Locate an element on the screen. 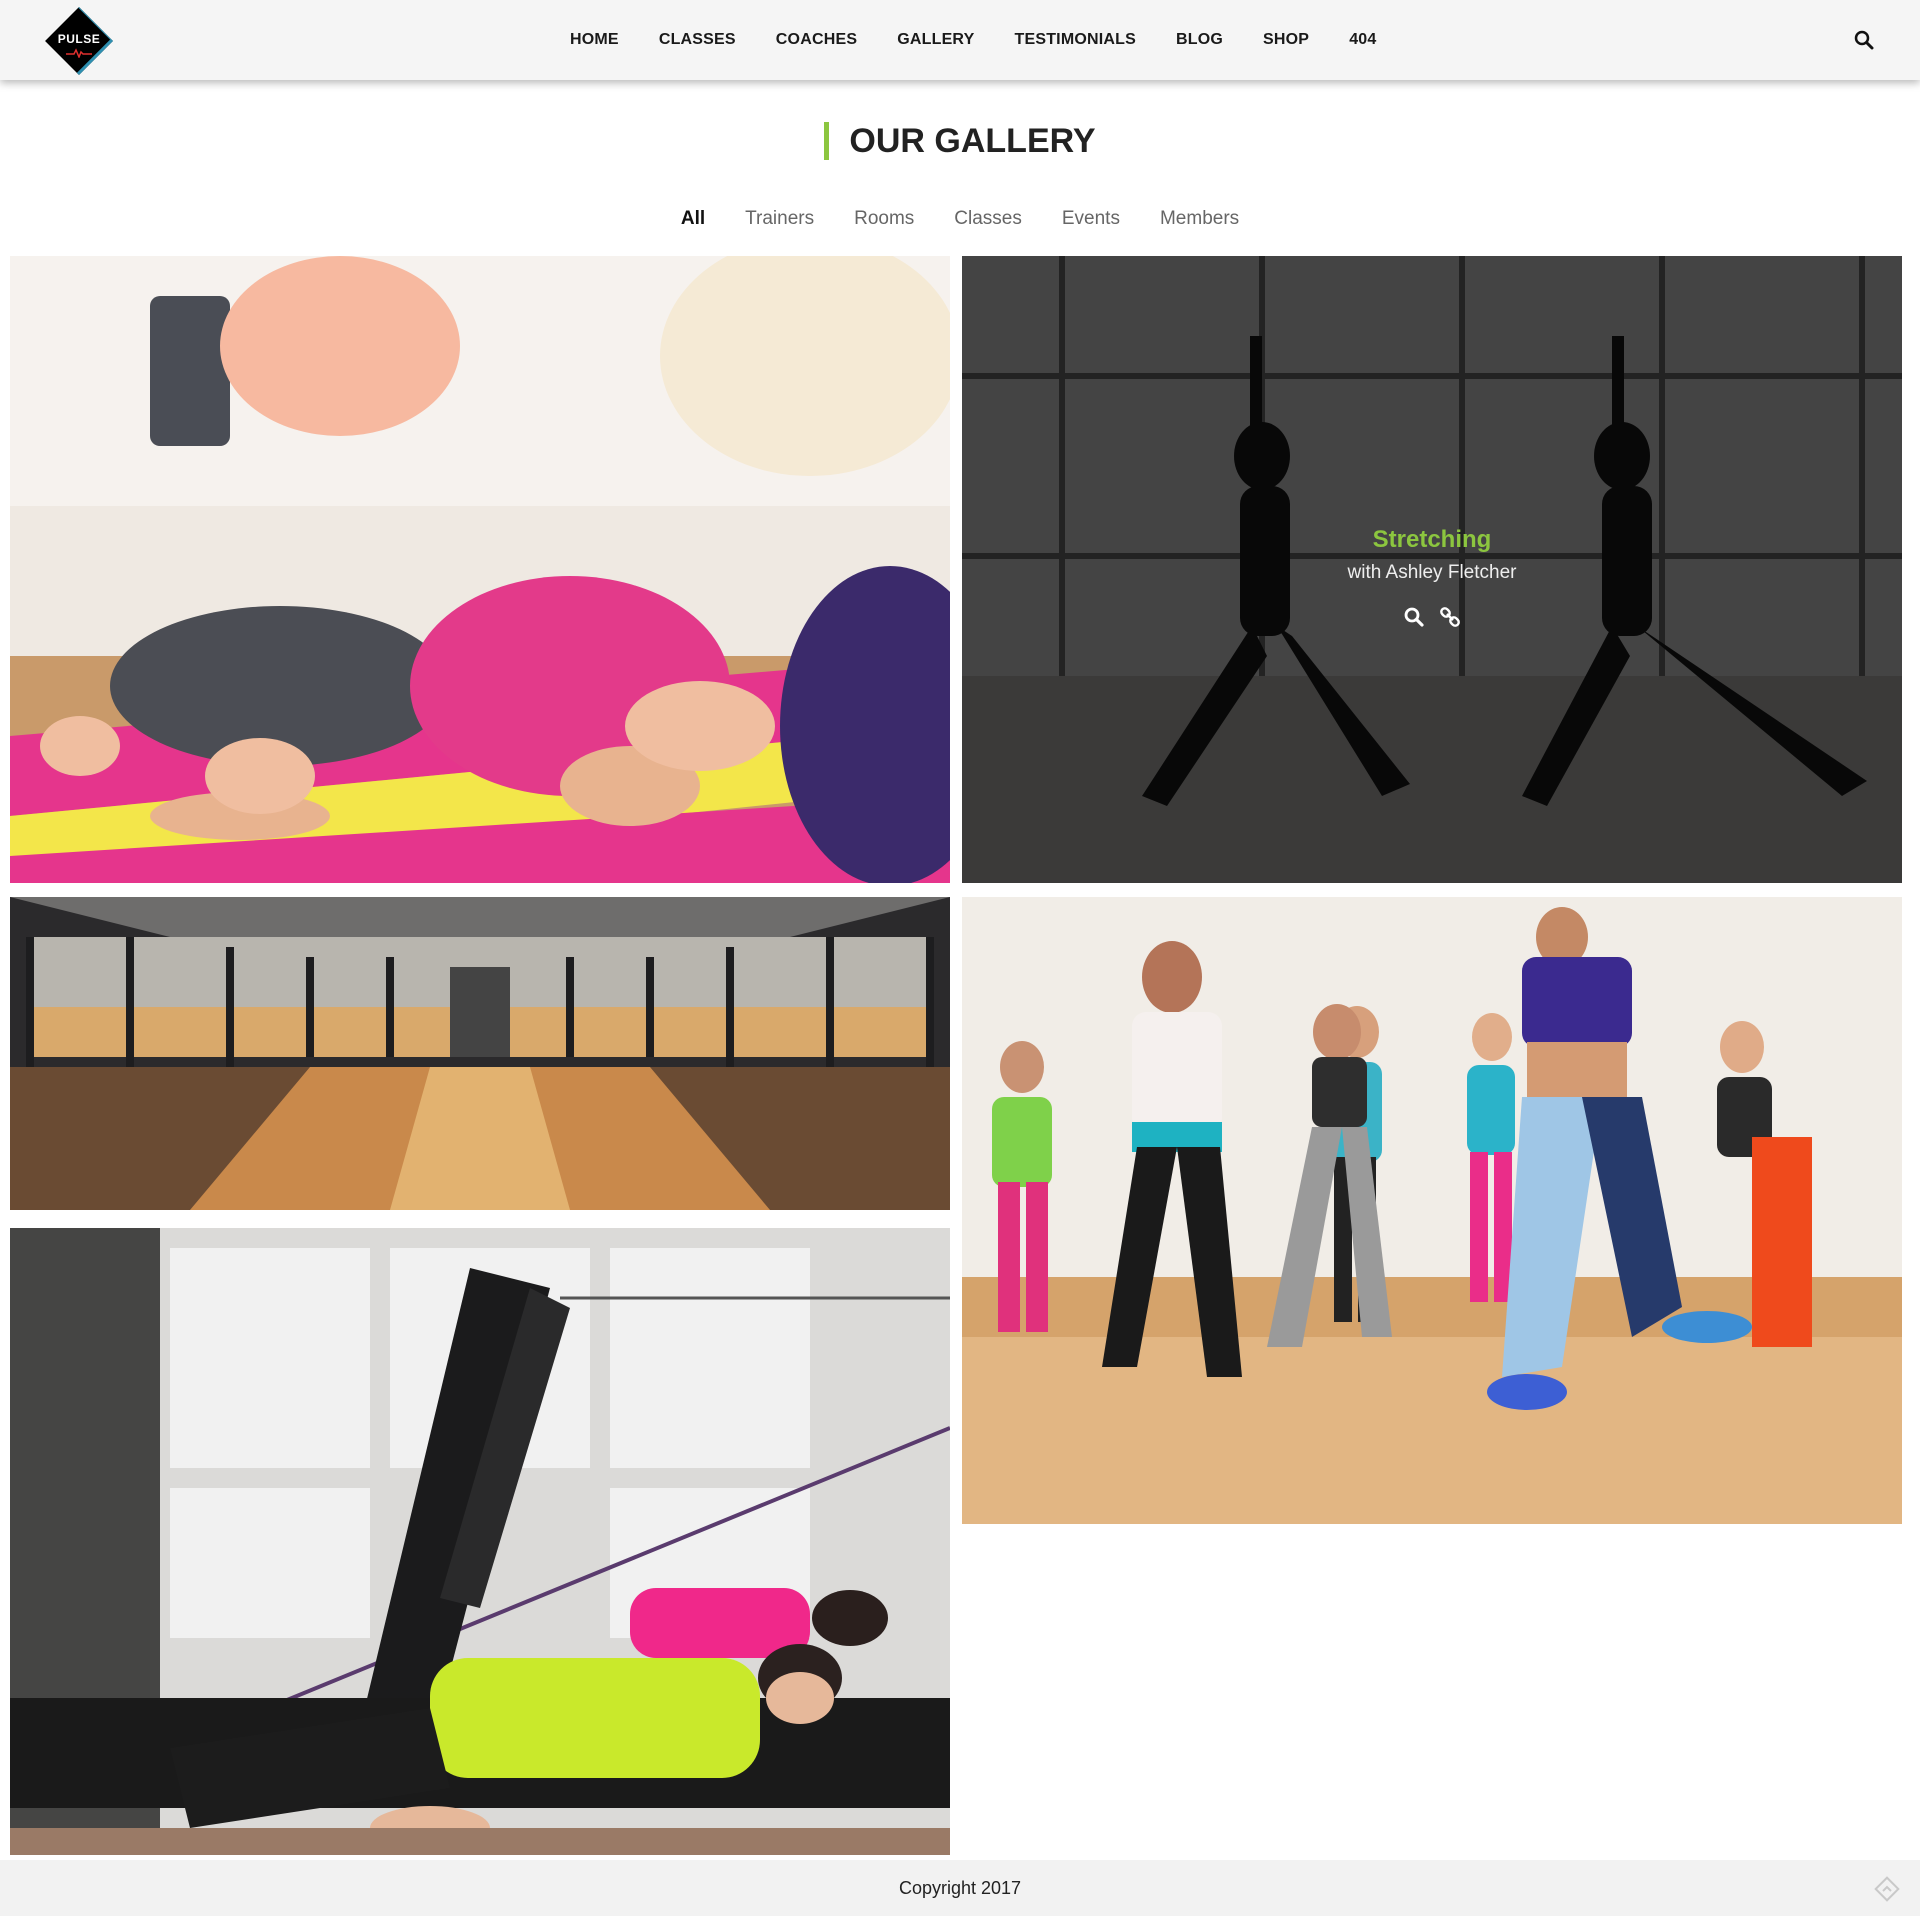  nav-coaches: COACHES is located at coordinates (816, 40).